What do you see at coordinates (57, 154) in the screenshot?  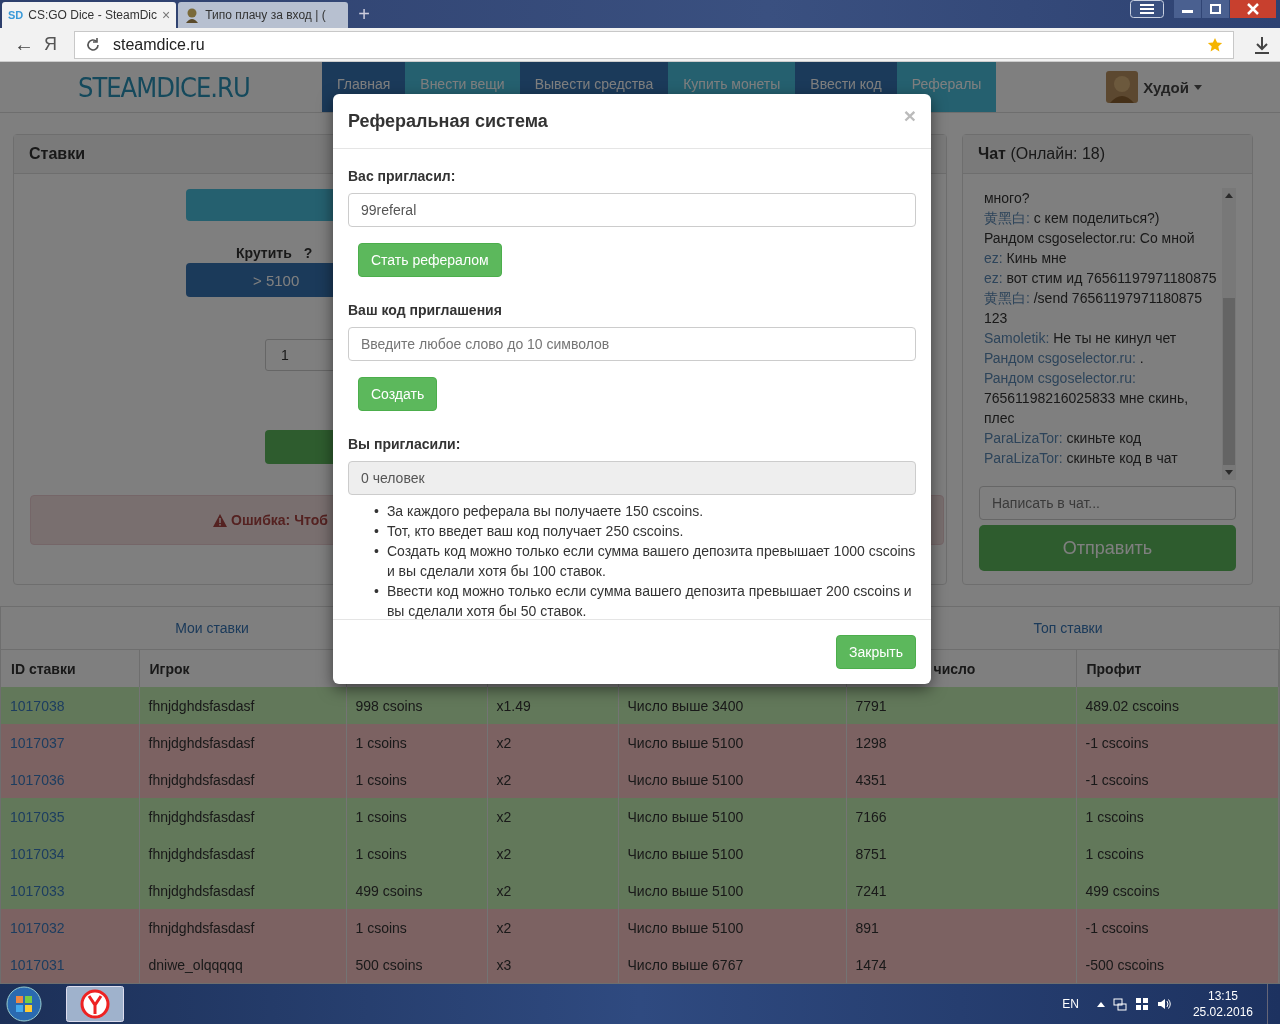 I see `panel-title: Ставки` at bounding box center [57, 154].